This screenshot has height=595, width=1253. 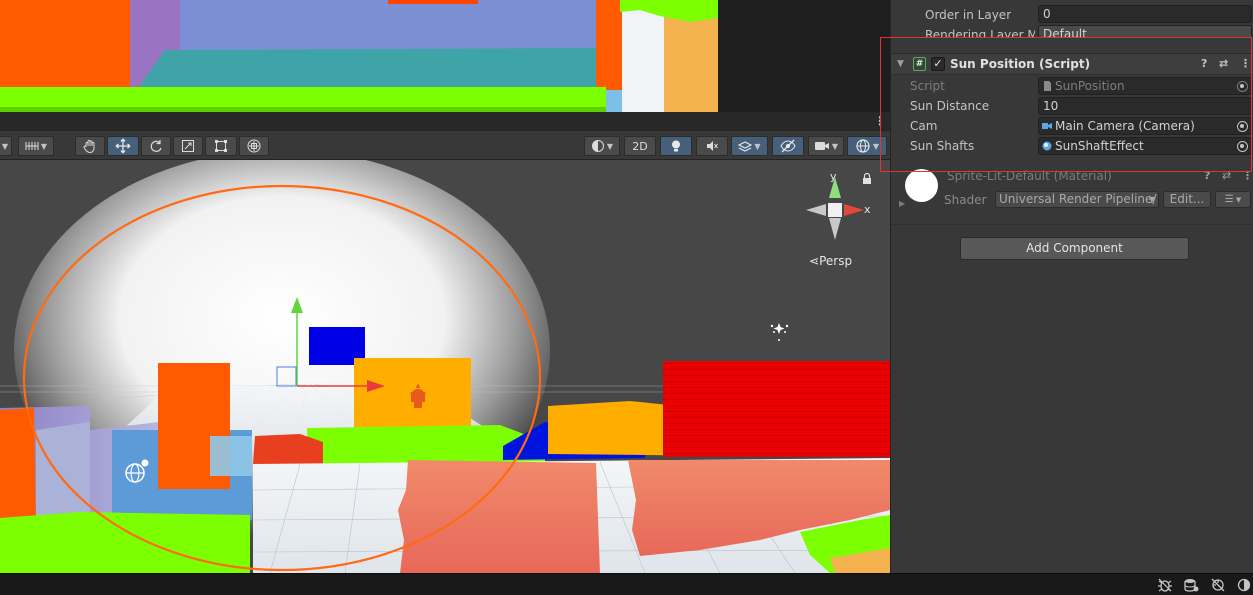 I want to click on component-enabled-checkbox: ✓, so click(x=938, y=64).